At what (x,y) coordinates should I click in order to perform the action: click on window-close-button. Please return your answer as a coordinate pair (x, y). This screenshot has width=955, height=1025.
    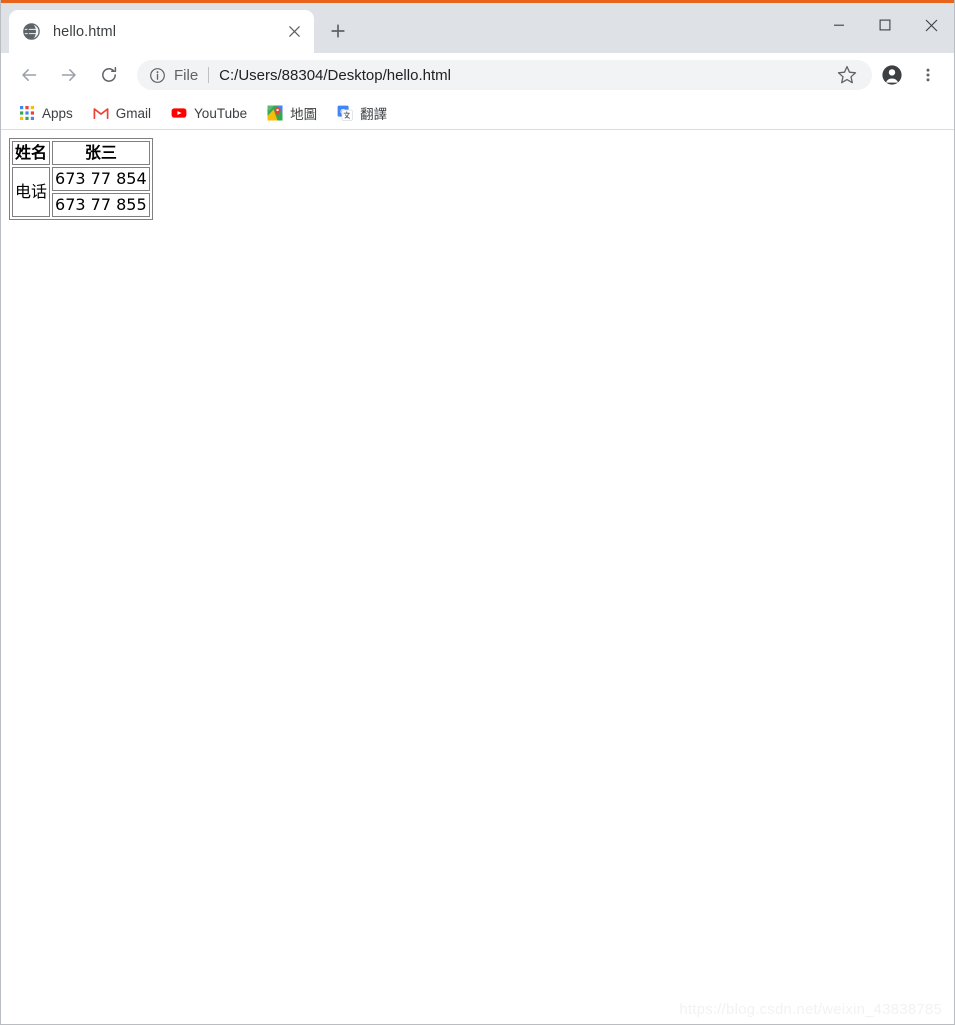
    Looking at the image, I should click on (931, 25).